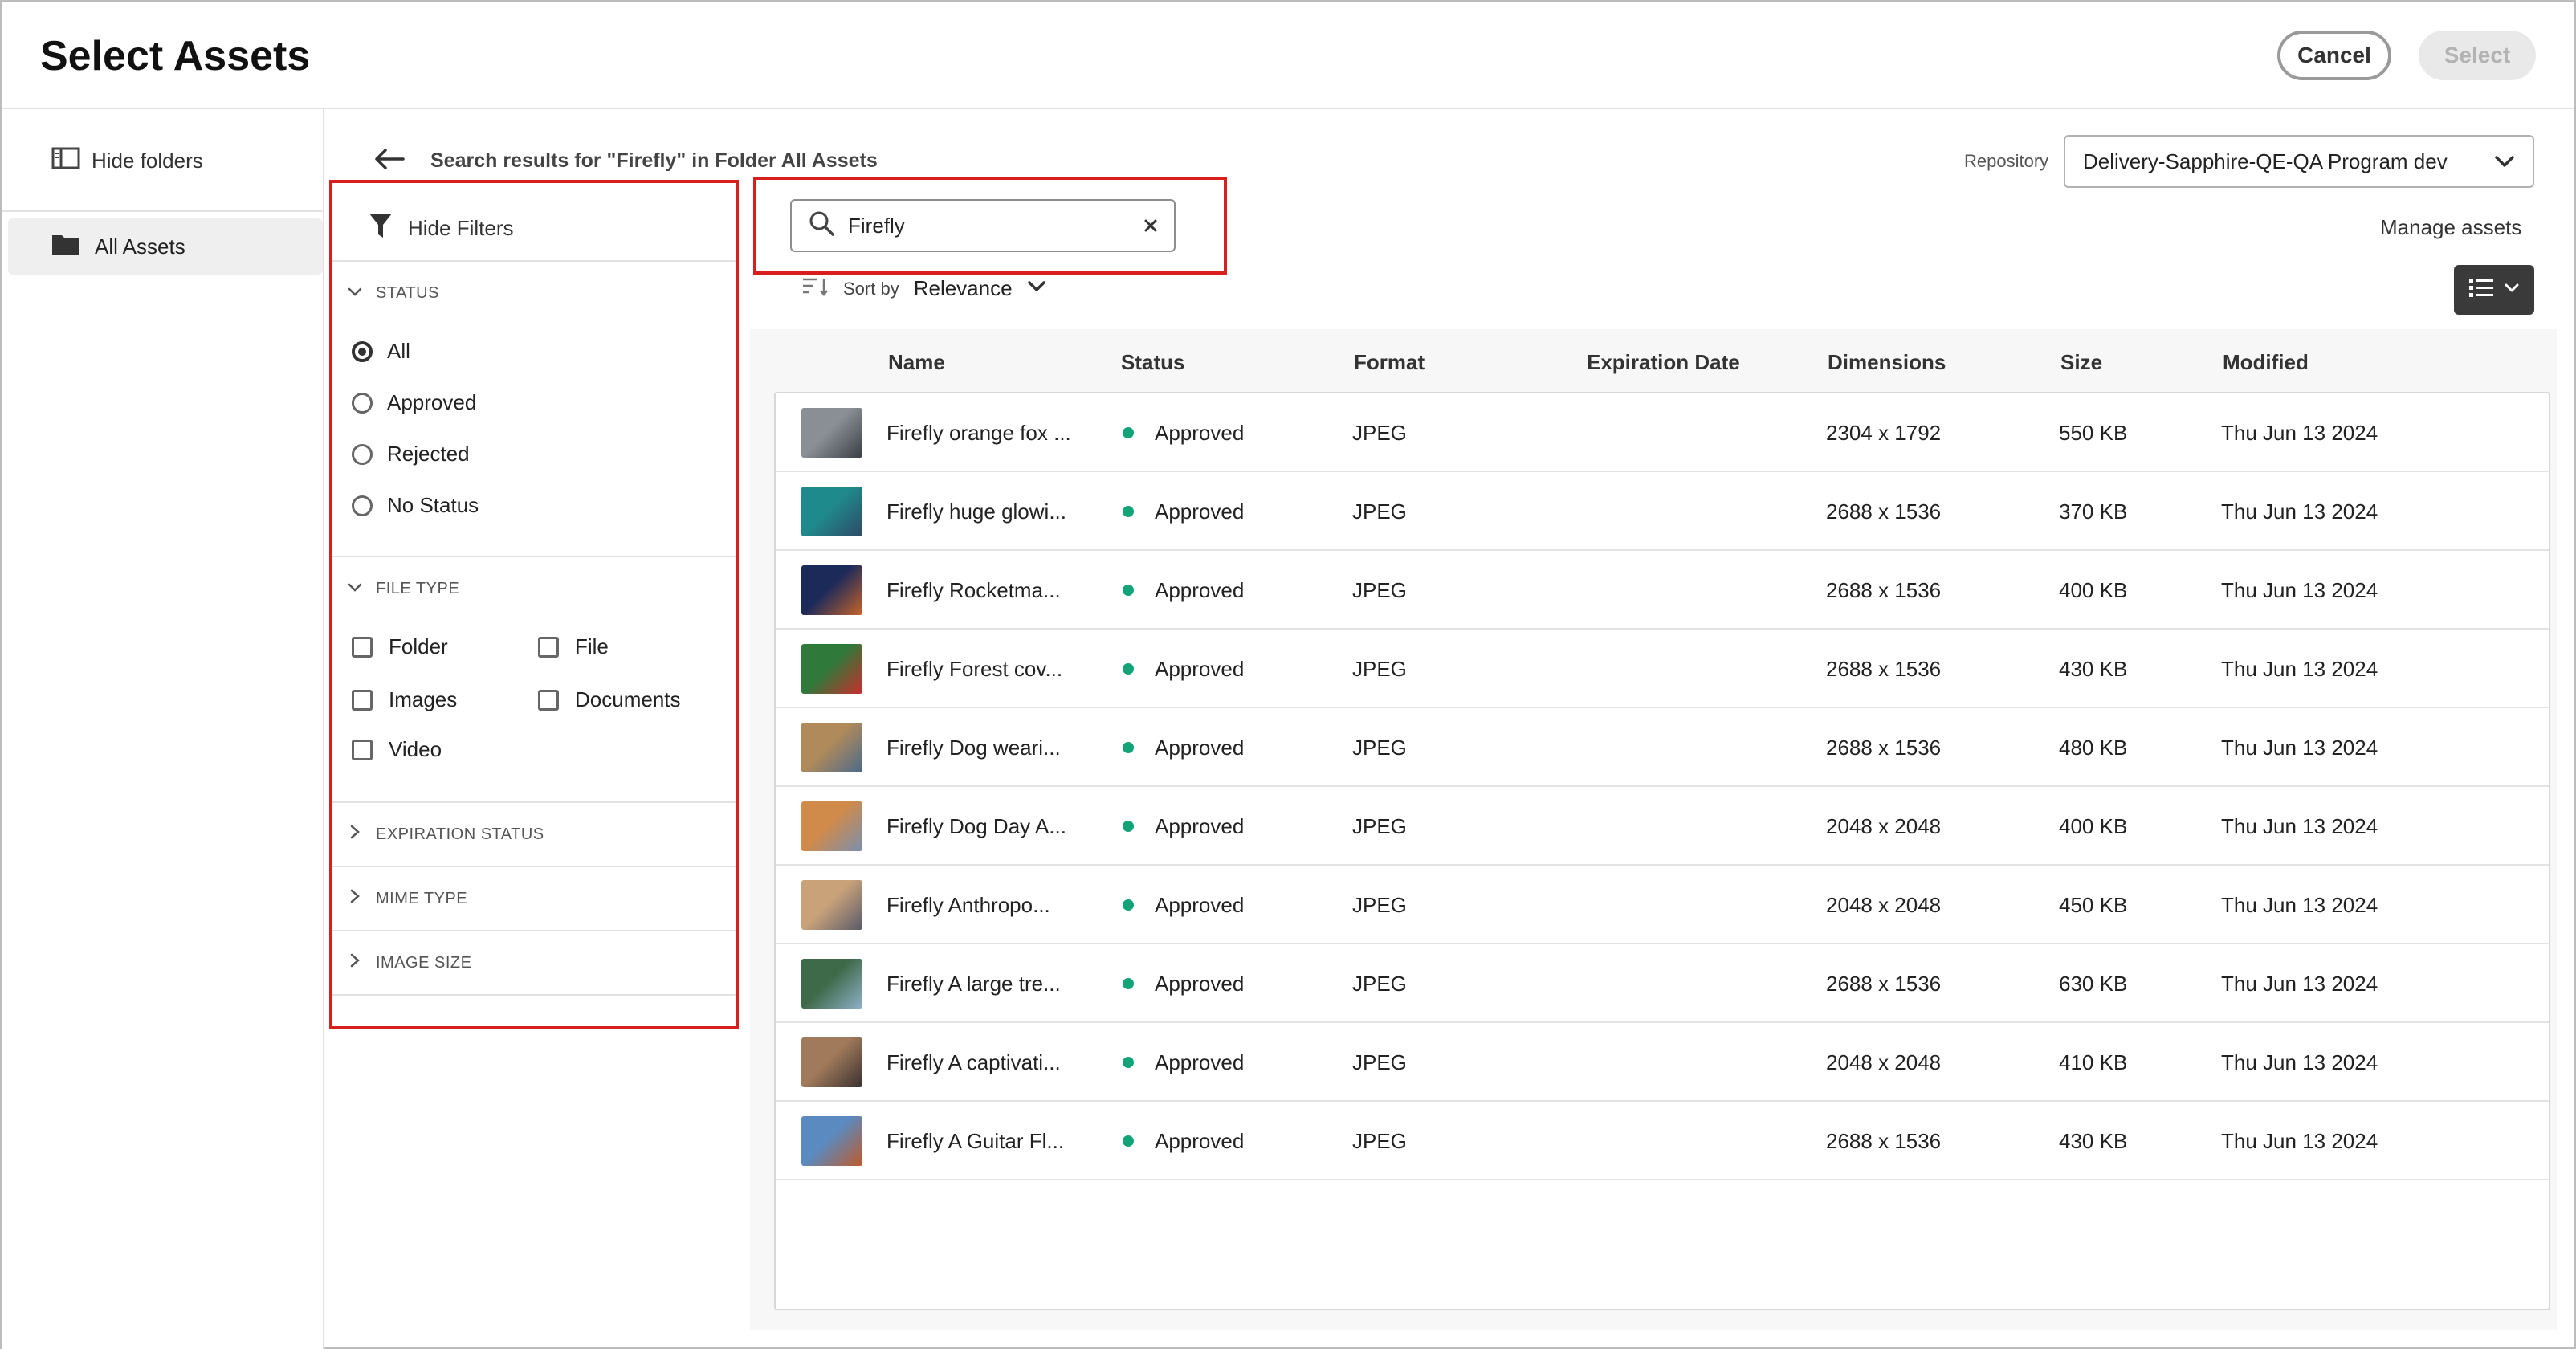  I want to click on view-toggle-button, so click(2494, 290).